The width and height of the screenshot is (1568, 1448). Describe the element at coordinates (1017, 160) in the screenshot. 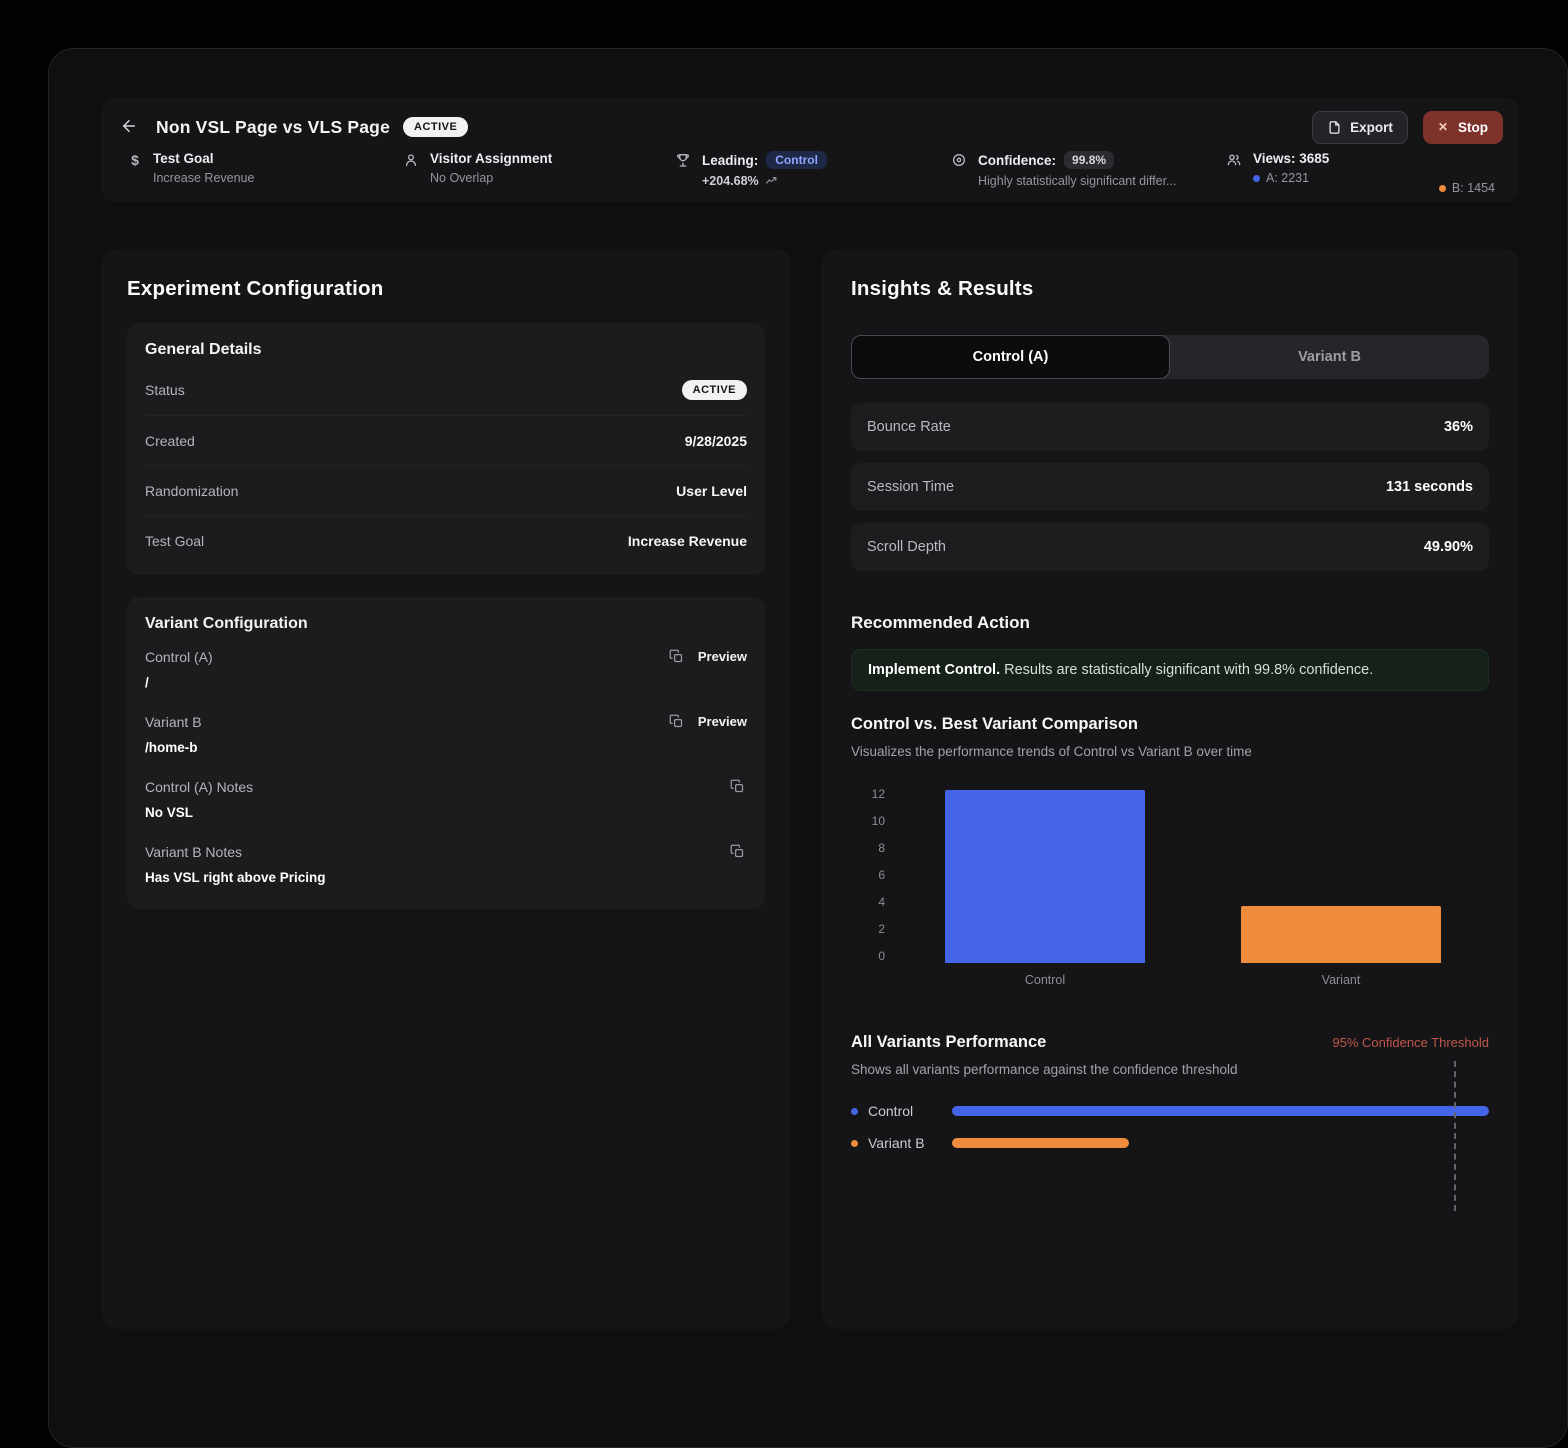

I see `confidence-text: Confidence:` at that location.